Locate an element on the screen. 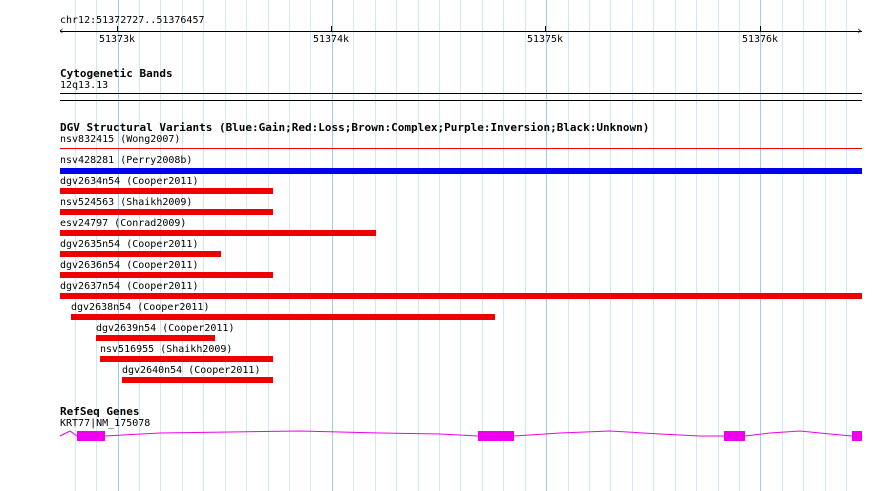  variant-bar-gain is located at coordinates (461, 171).